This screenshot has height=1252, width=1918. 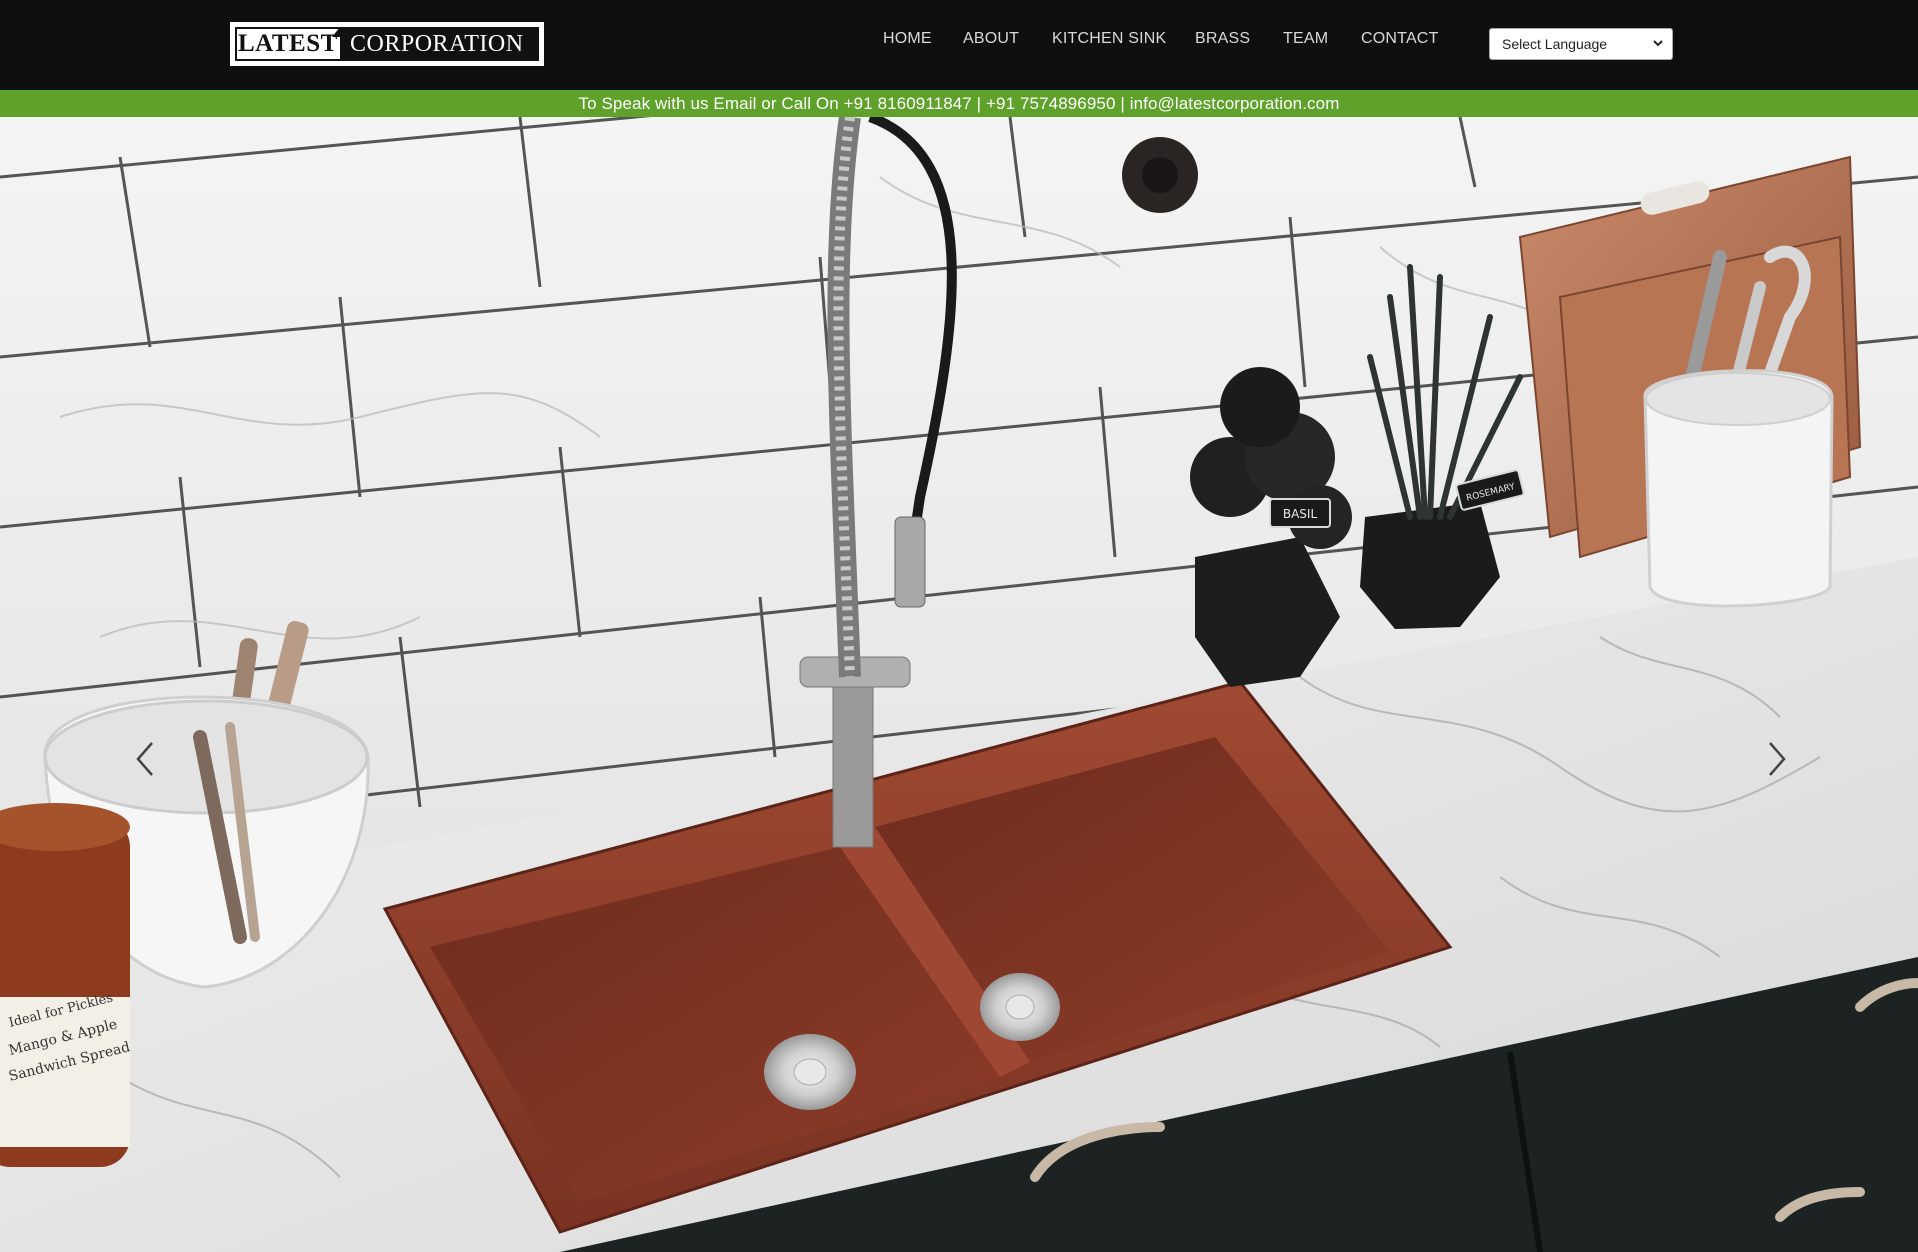 What do you see at coordinates (1777, 759) in the screenshot?
I see `chevron-right-icon` at bounding box center [1777, 759].